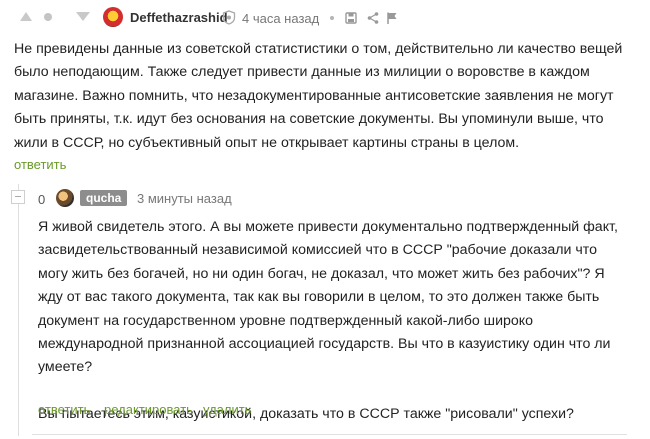 Image resolution: width=650 pixels, height=439 pixels. What do you see at coordinates (18, 310) in the screenshot?
I see `thread-line` at bounding box center [18, 310].